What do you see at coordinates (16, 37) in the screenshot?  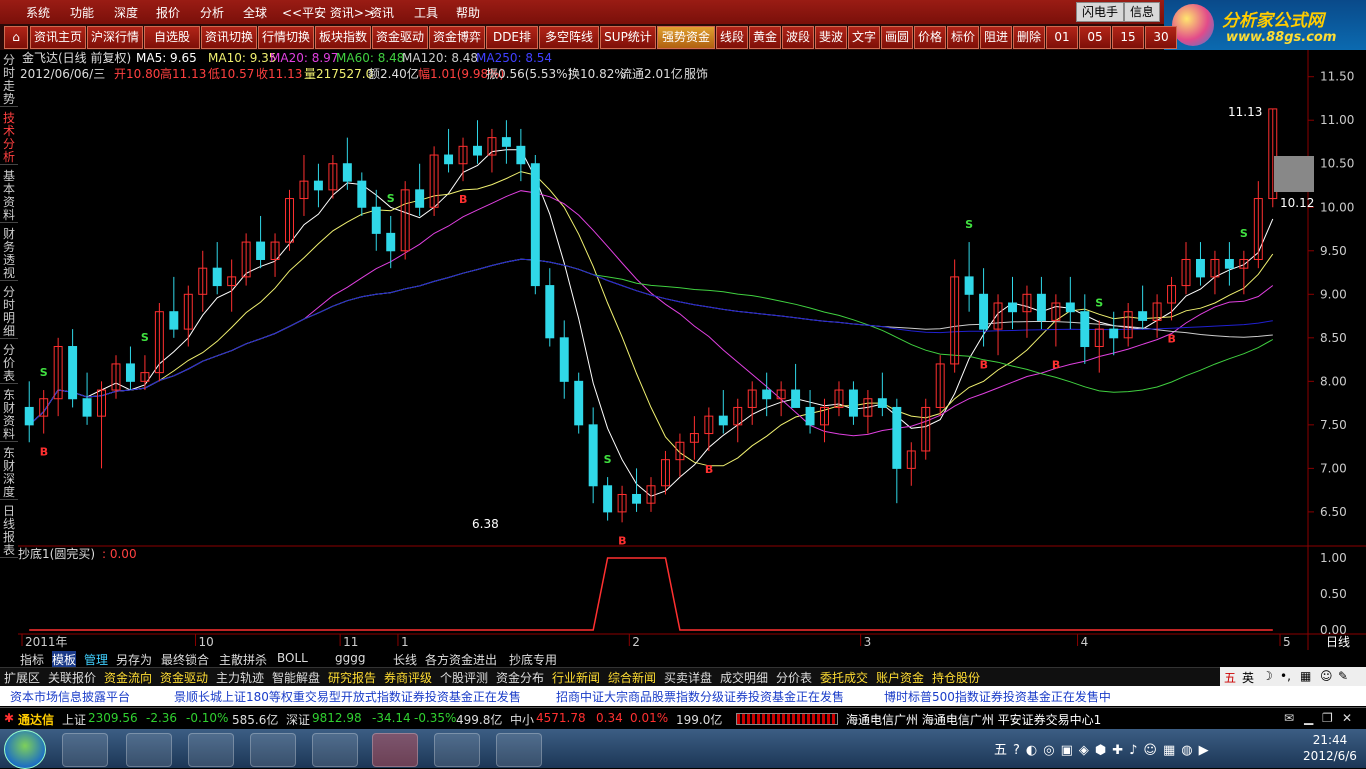 I see `home-icon: ⌂` at bounding box center [16, 37].